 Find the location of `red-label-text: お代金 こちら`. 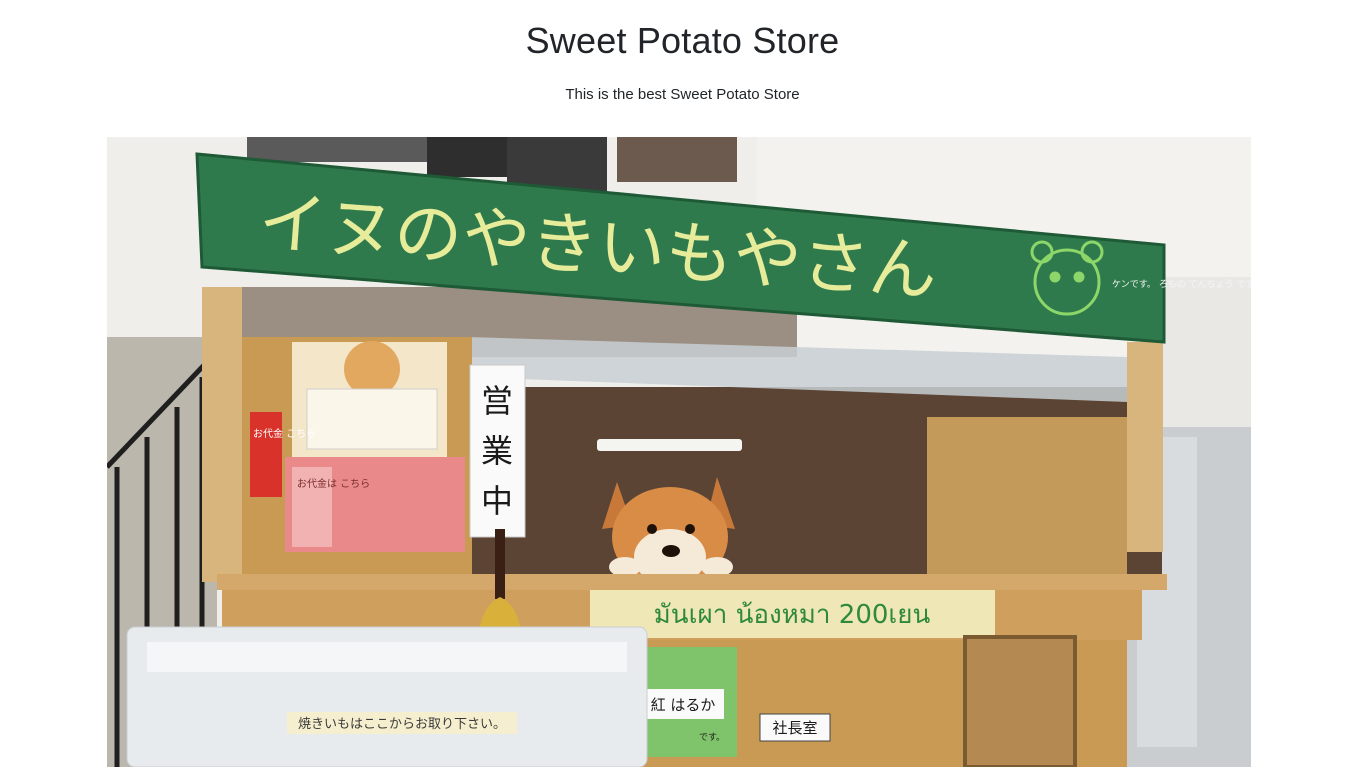

red-label-text: お代金 こちら is located at coordinates (284, 433).